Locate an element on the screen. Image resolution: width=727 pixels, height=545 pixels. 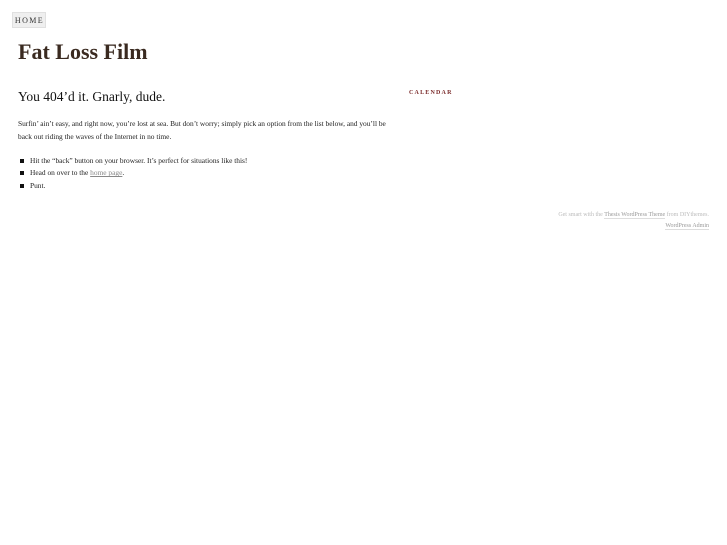
option-home-suffix: . is located at coordinates (123, 173).